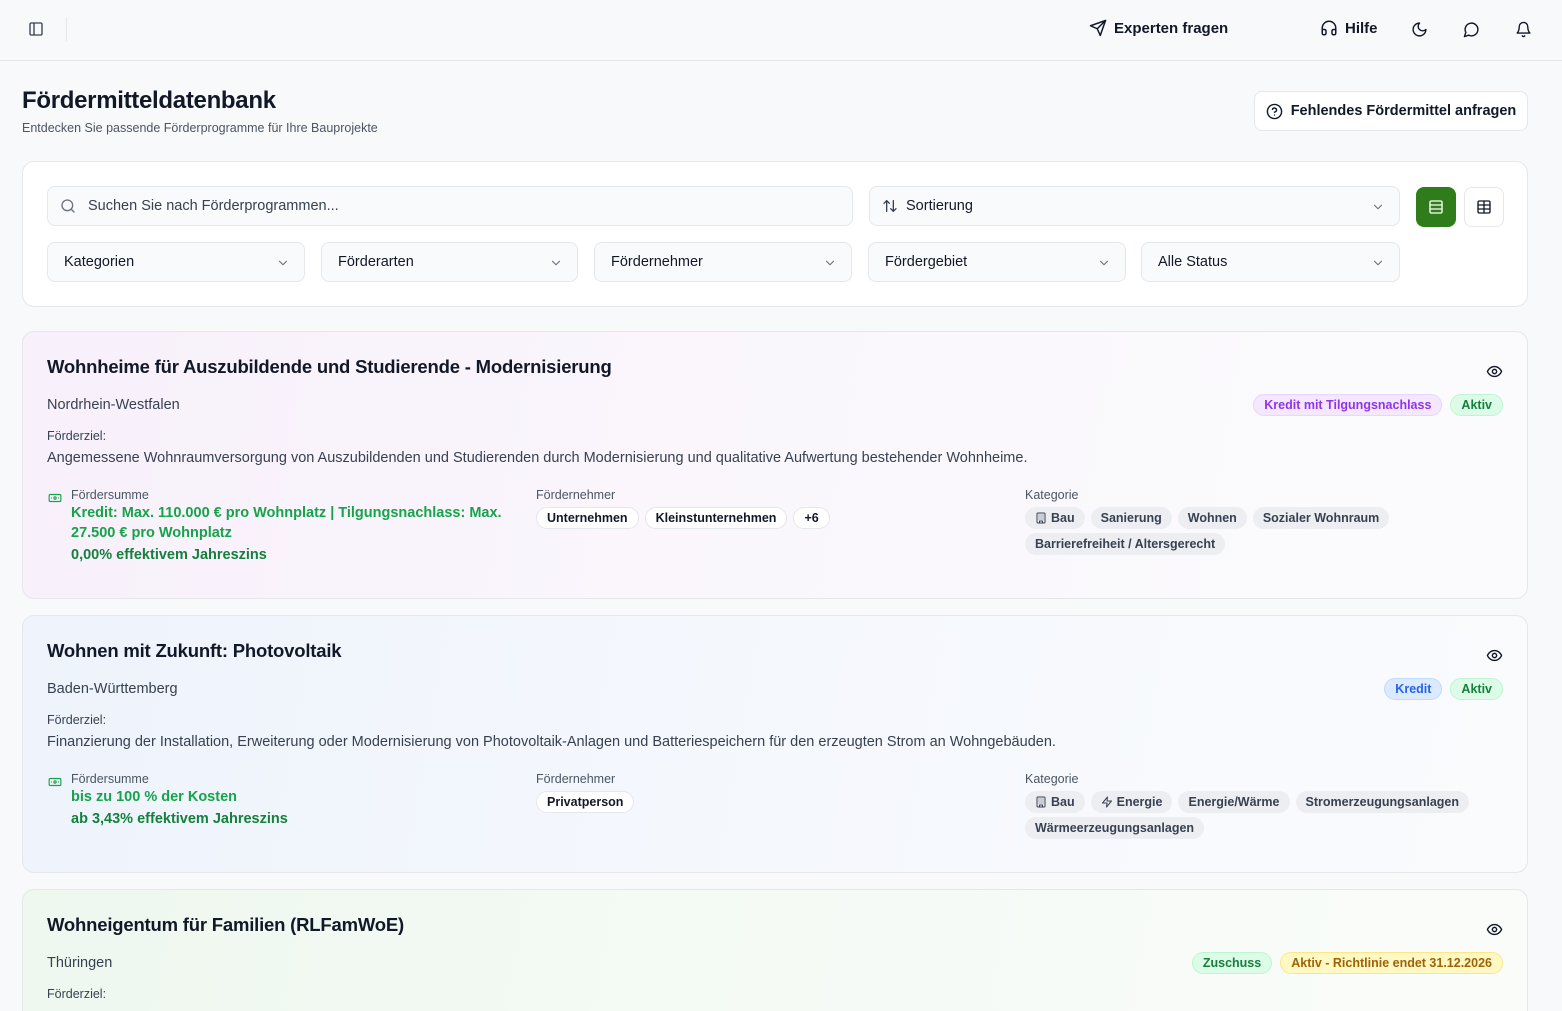 The height and width of the screenshot is (1011, 1562). I want to click on list-view-button, so click(1436, 207).